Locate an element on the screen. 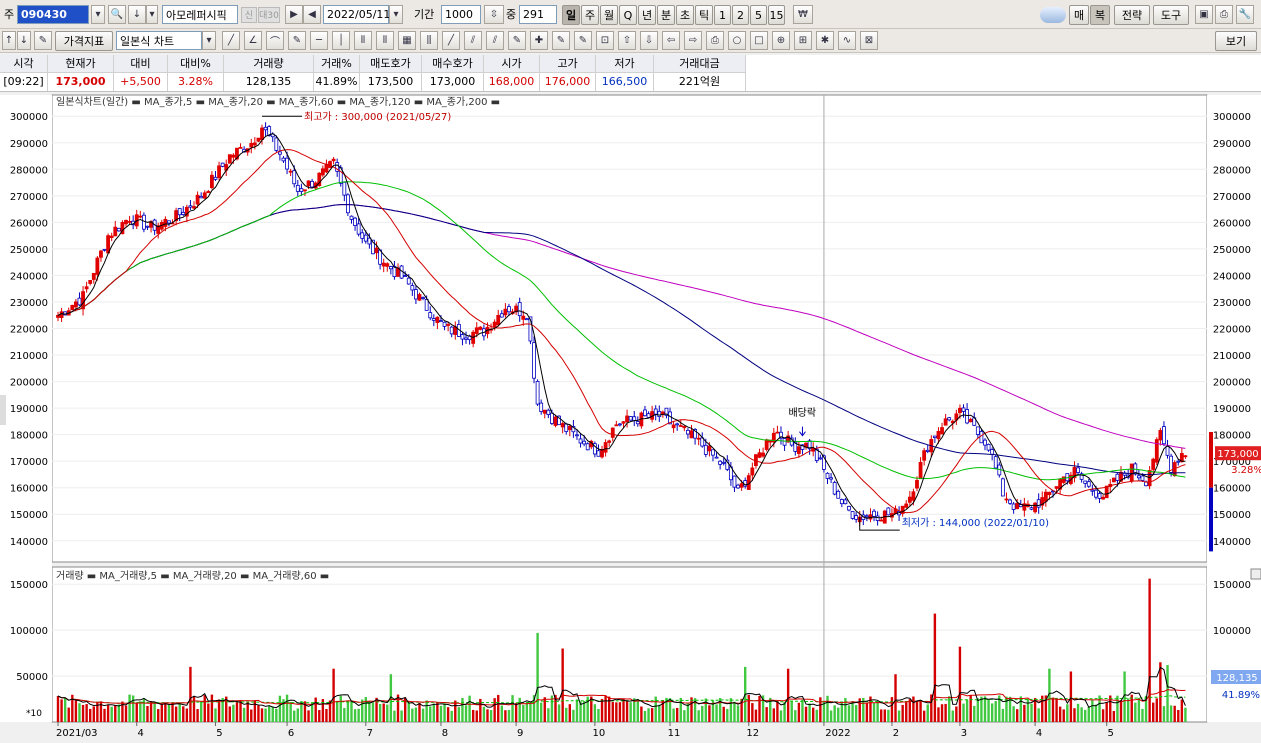 This screenshot has width=1261, height=743. date-input: 2022/05/11 is located at coordinates (356, 14).